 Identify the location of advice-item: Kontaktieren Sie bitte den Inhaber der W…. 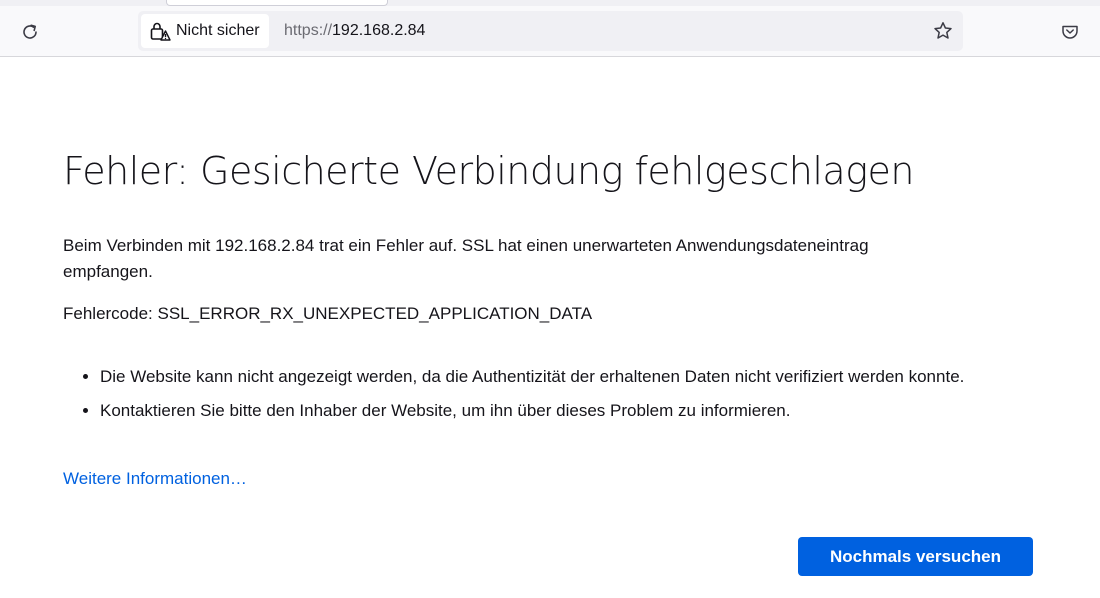
(570, 411).